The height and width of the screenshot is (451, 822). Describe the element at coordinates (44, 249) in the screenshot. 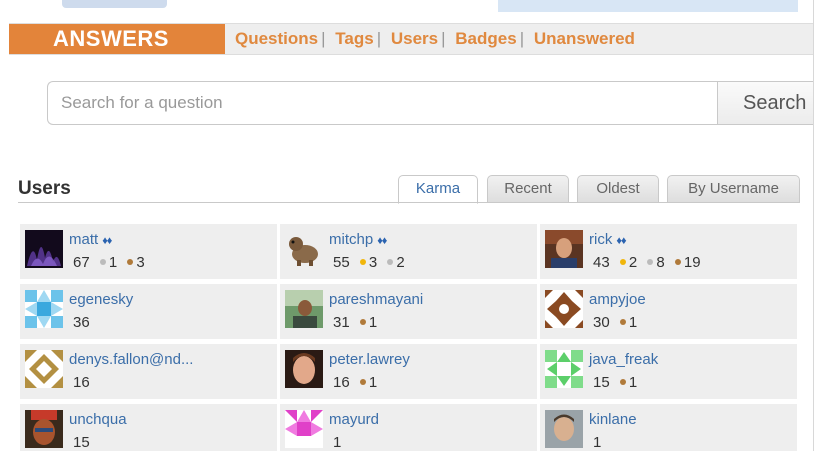

I see `matt-avatar` at that location.